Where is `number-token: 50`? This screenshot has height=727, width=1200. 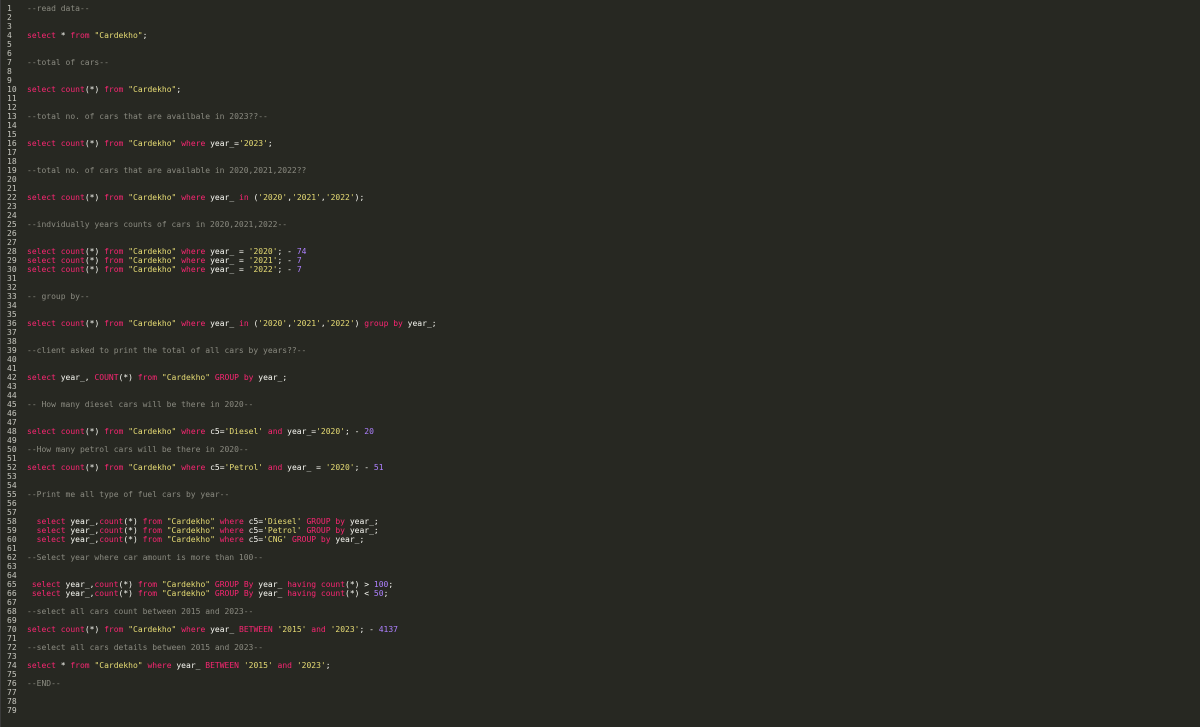
number-token: 50 is located at coordinates (378, 593).